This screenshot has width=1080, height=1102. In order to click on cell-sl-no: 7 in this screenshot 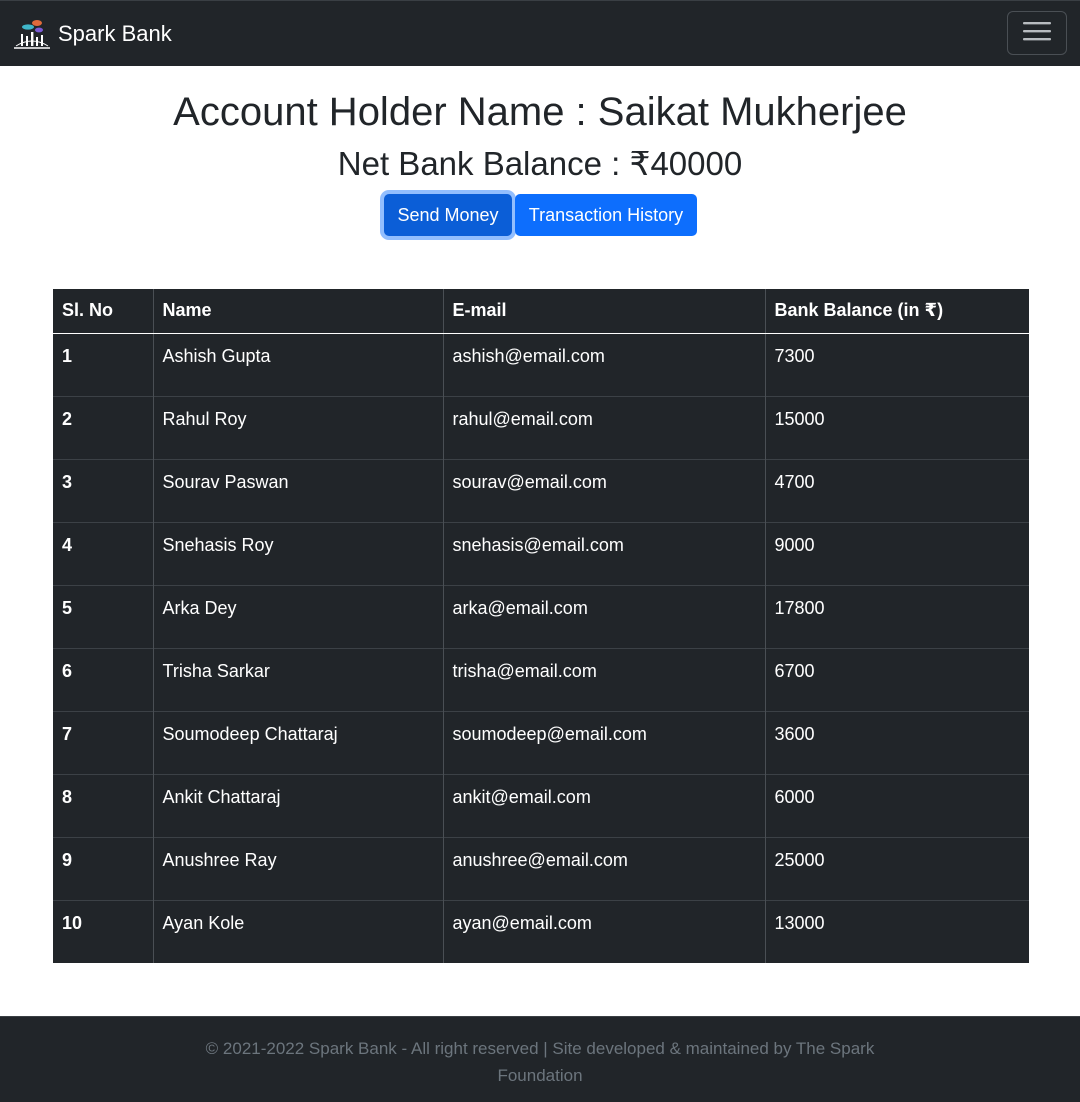, I will do `click(103, 742)`.